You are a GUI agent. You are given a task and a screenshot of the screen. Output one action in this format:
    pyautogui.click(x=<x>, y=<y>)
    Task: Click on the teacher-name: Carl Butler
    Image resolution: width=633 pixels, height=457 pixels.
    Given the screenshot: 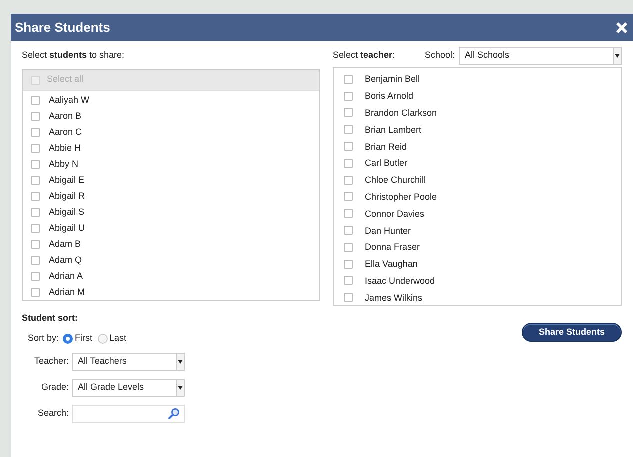 What is the action you would take?
    pyautogui.click(x=386, y=163)
    